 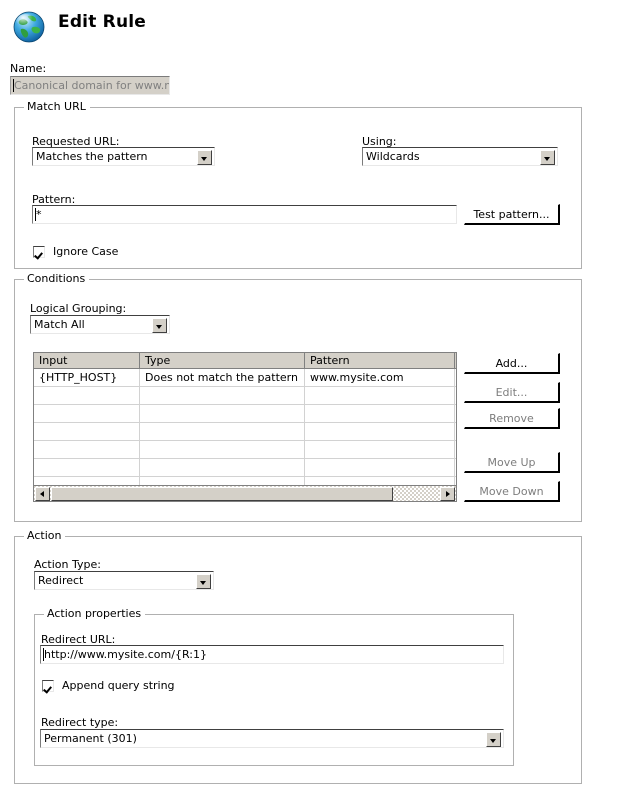 I want to click on append-query-string-label: Append query string, so click(x=118, y=685).